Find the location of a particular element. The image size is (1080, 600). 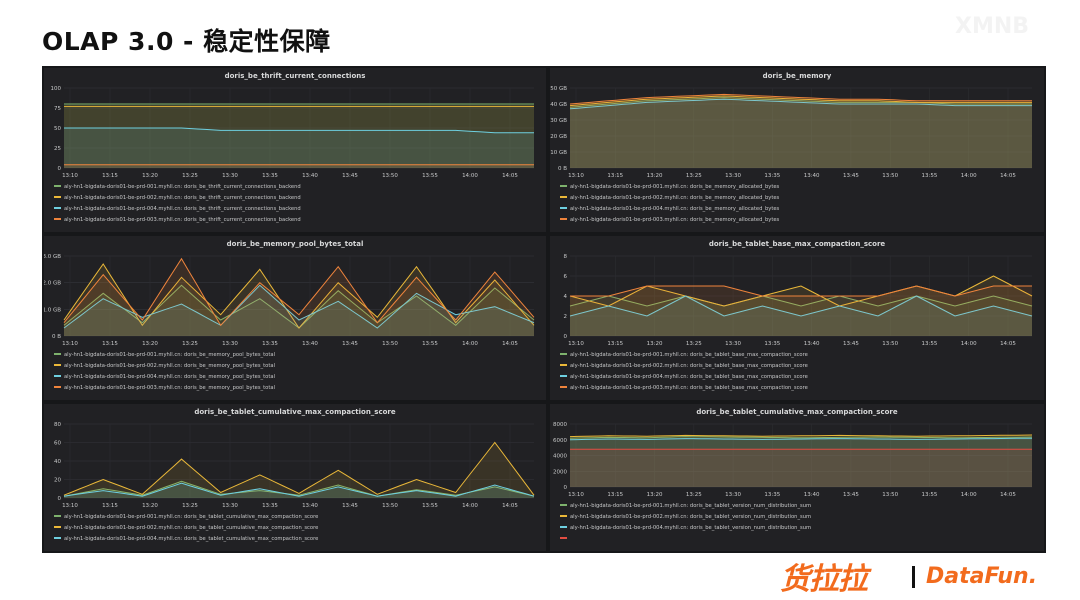

chart-title: doris_be_memory_pool_bytes_total is located at coordinates (295, 244).